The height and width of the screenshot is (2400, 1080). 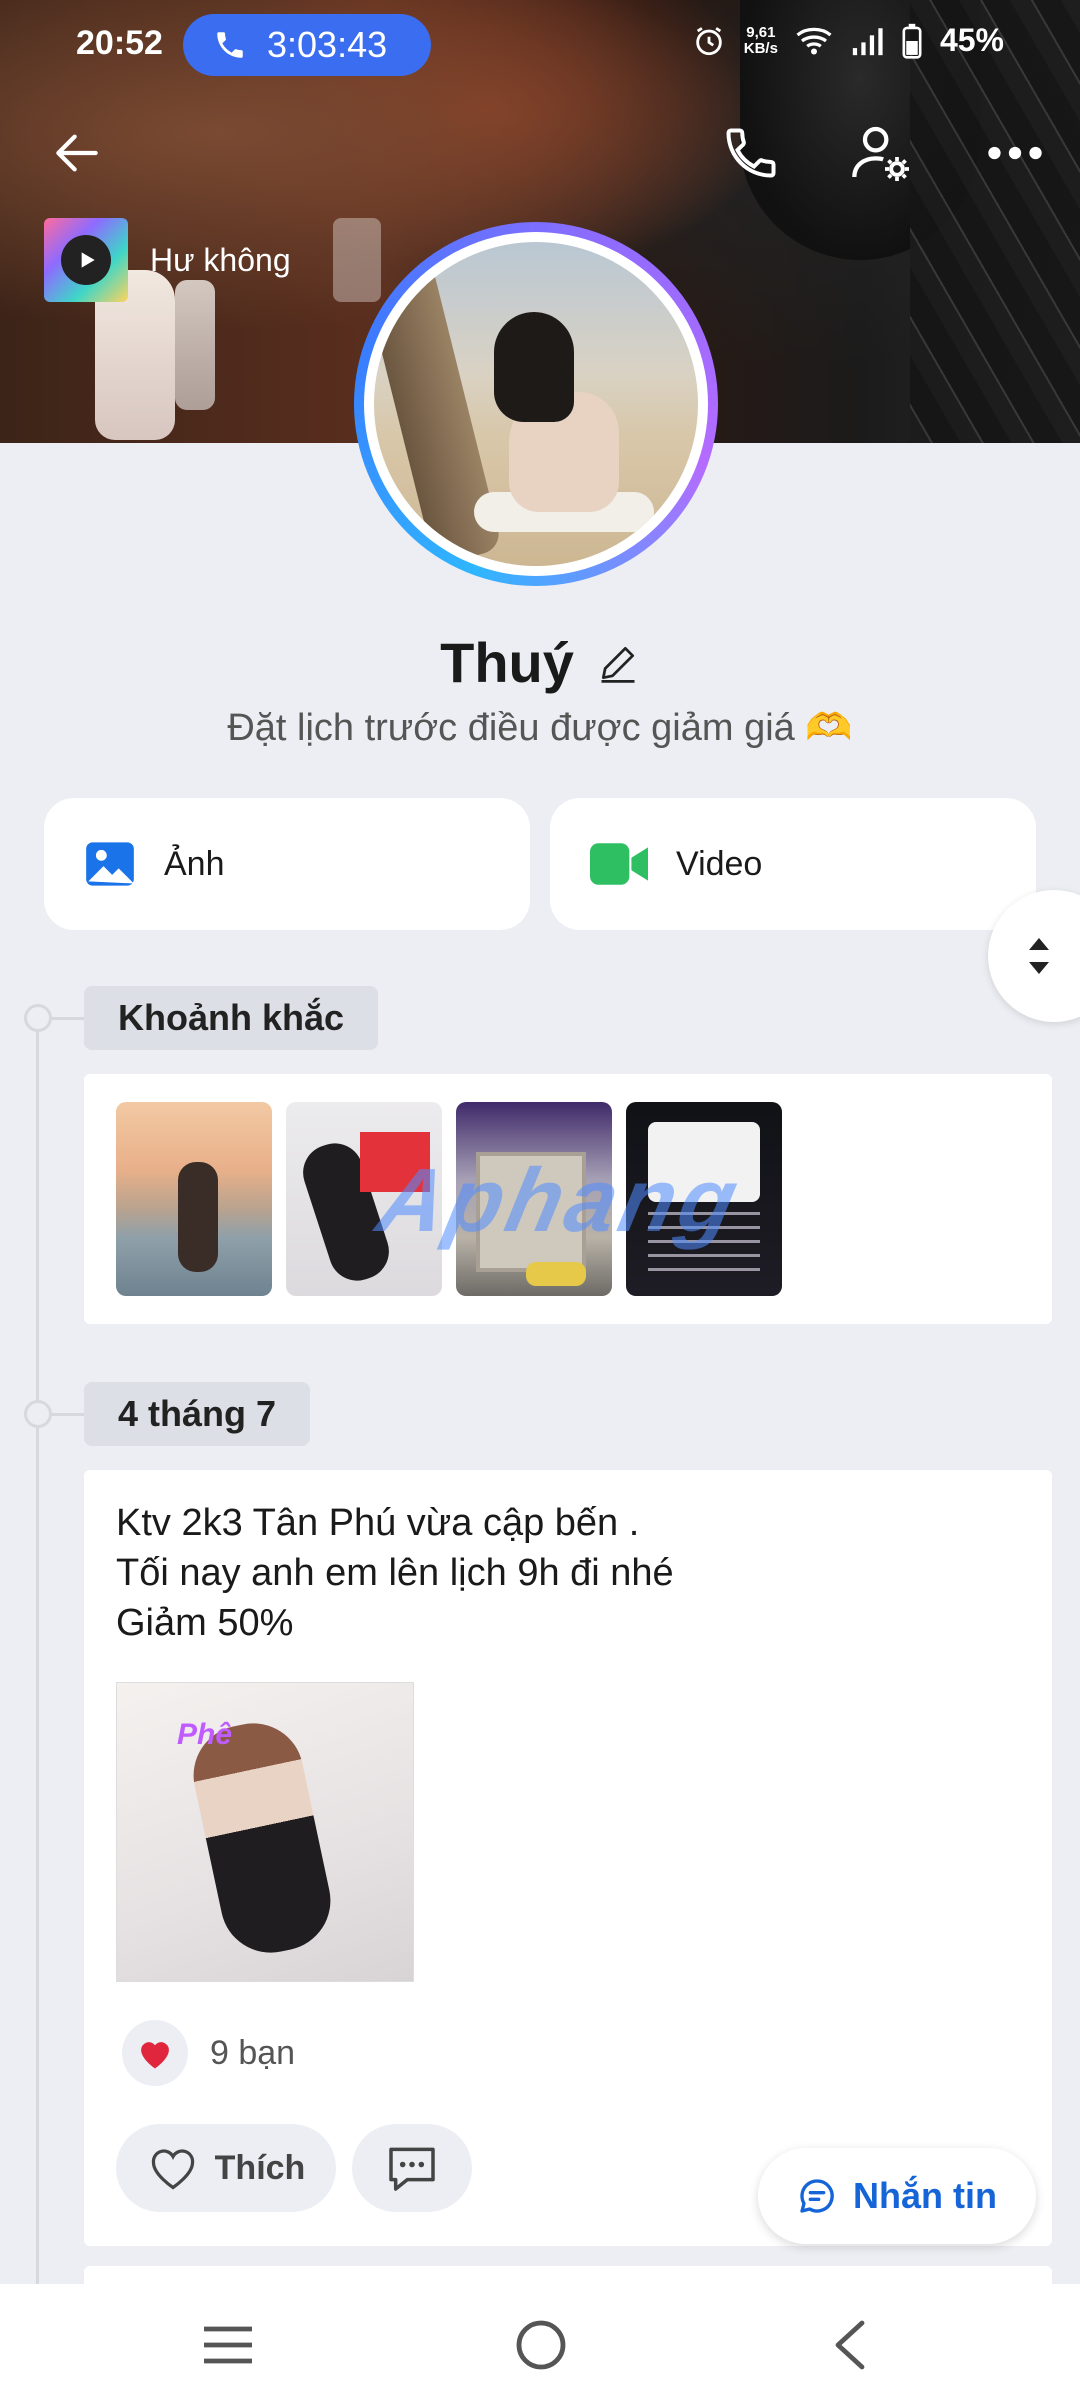 What do you see at coordinates (37, 1658) in the screenshot?
I see `timeline-line` at bounding box center [37, 1658].